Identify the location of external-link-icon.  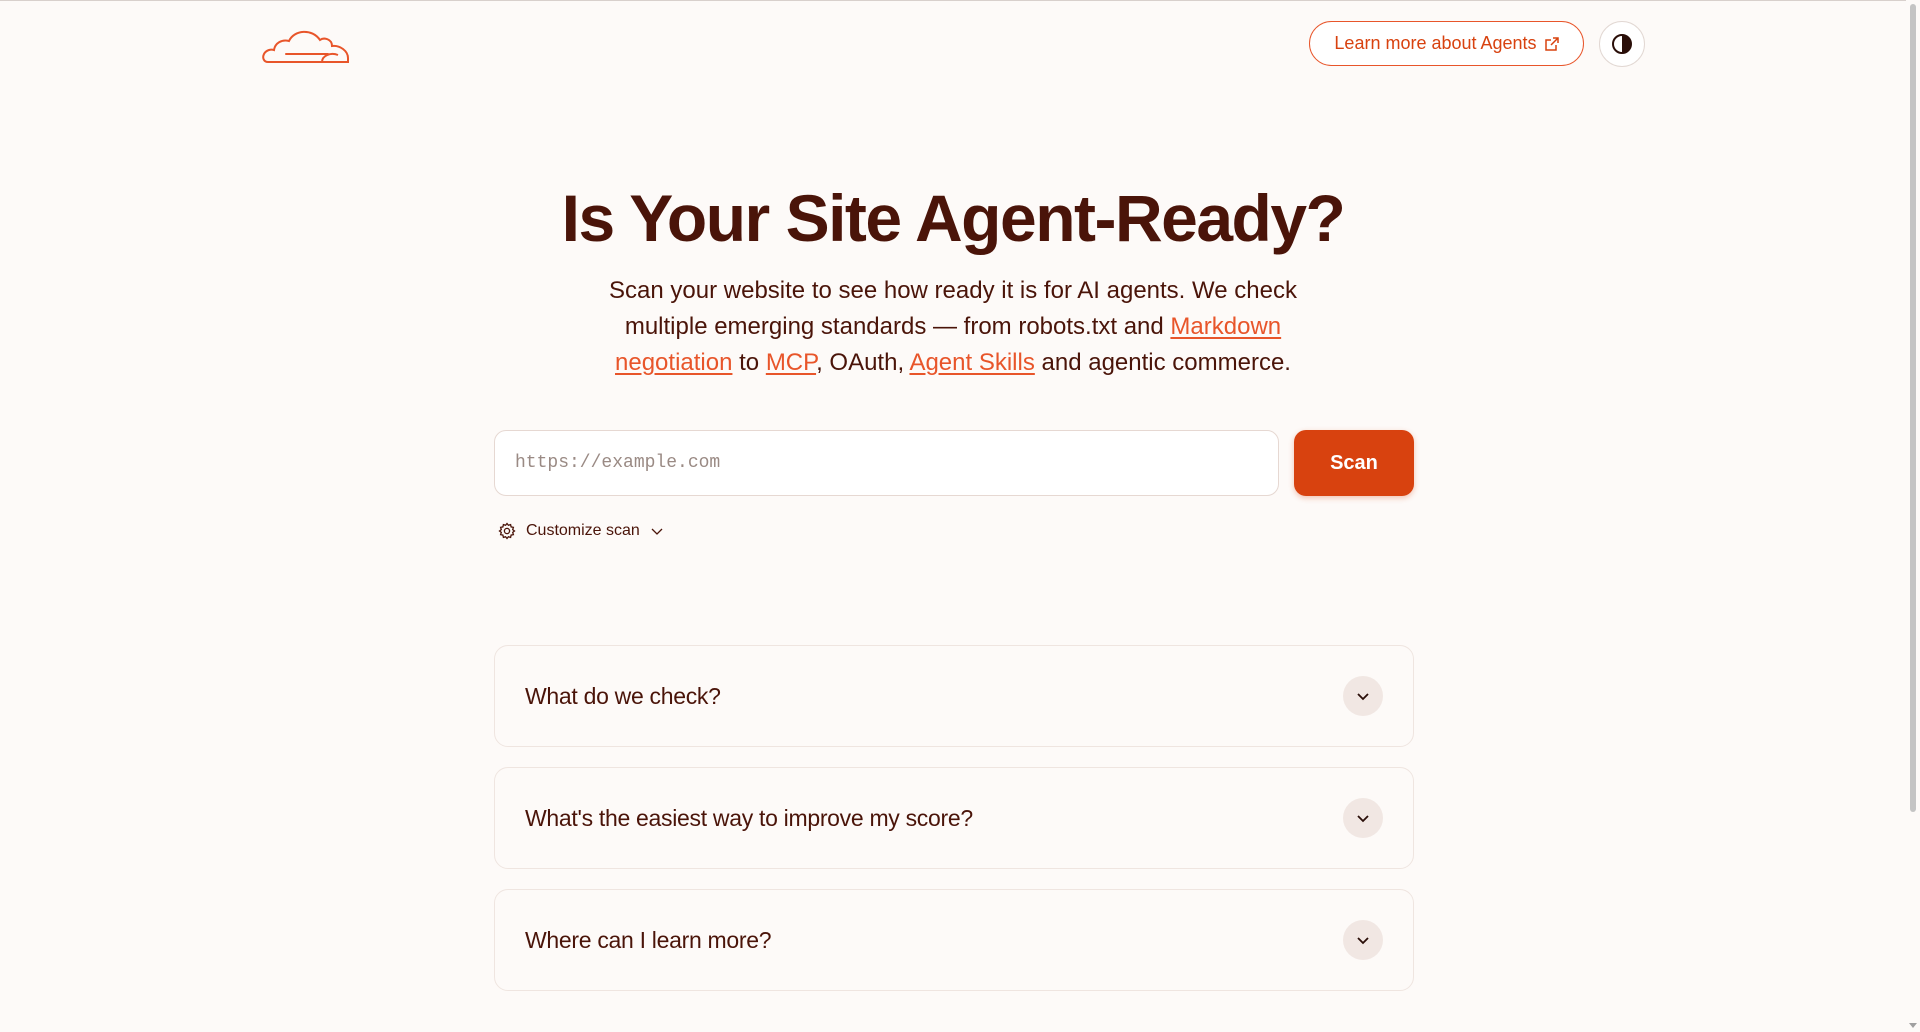
(1551, 43).